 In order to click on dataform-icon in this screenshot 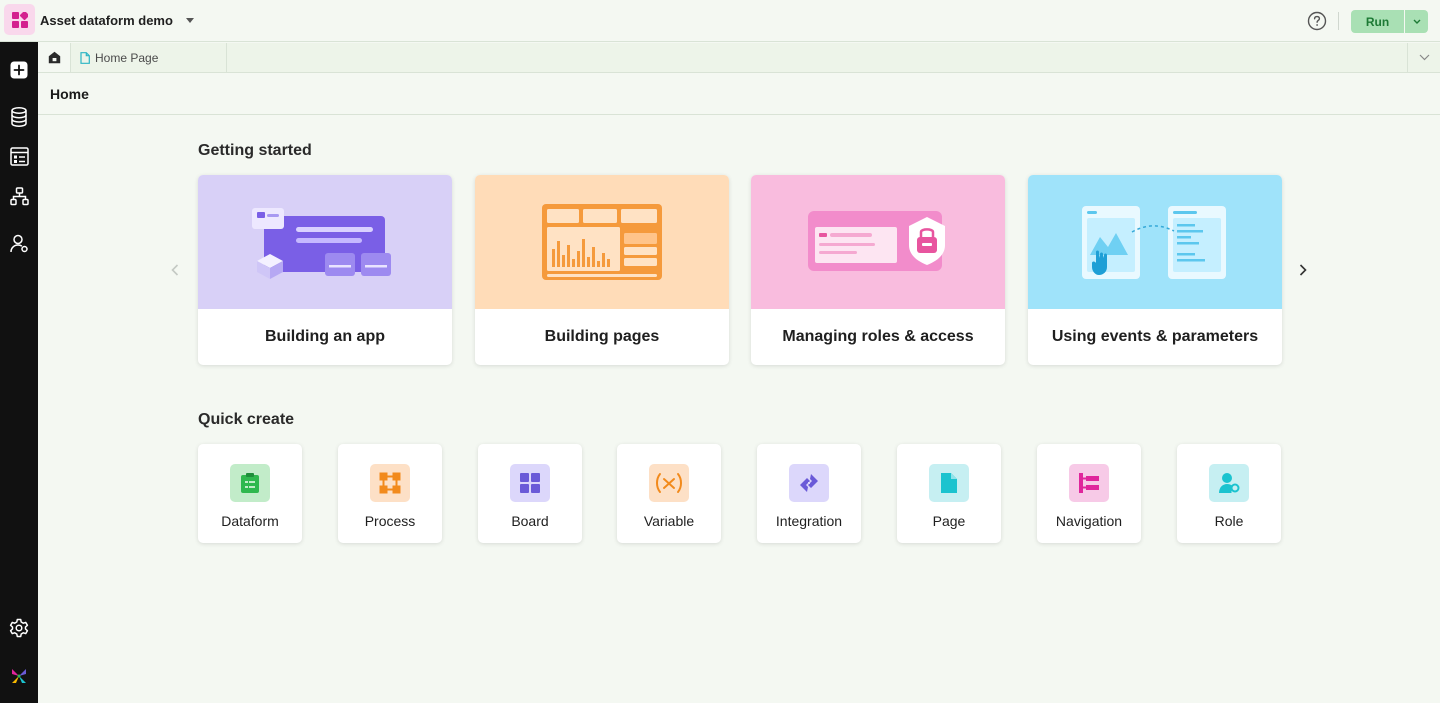, I will do `click(250, 483)`.